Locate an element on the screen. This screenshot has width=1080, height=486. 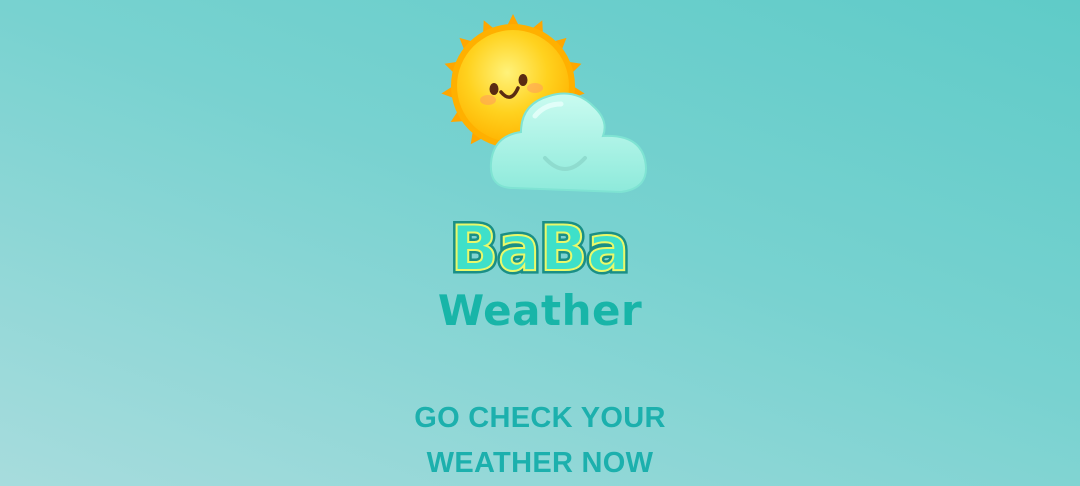
cta-line2: WEATHER NOW is located at coordinates (540, 463).